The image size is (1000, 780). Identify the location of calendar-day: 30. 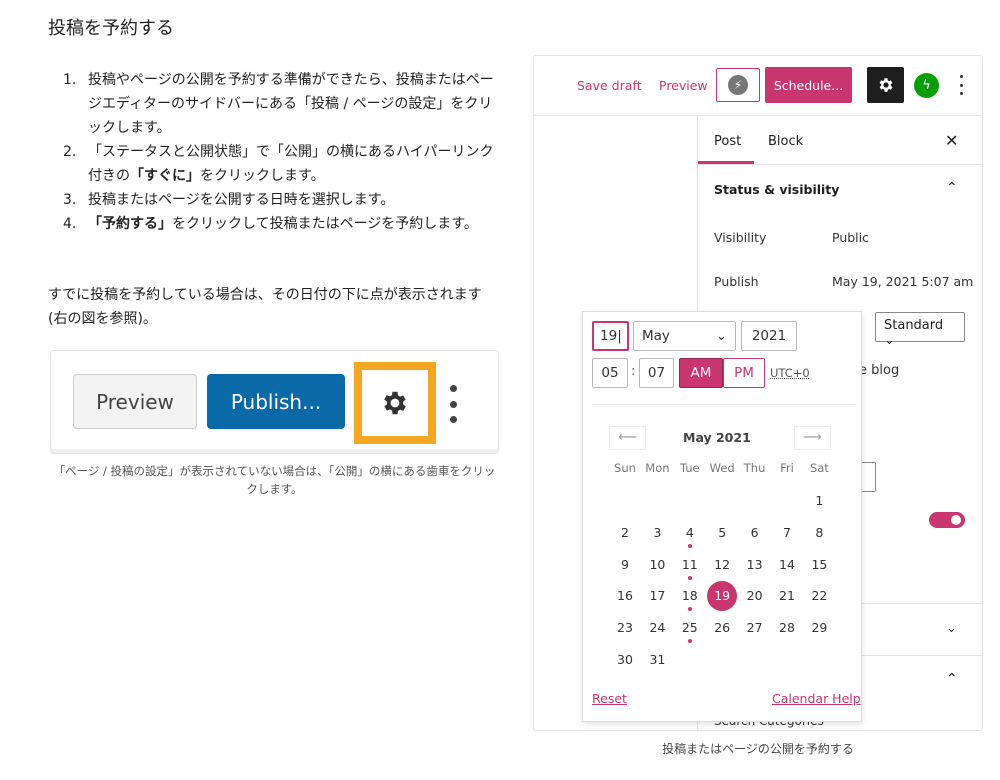
(625, 660).